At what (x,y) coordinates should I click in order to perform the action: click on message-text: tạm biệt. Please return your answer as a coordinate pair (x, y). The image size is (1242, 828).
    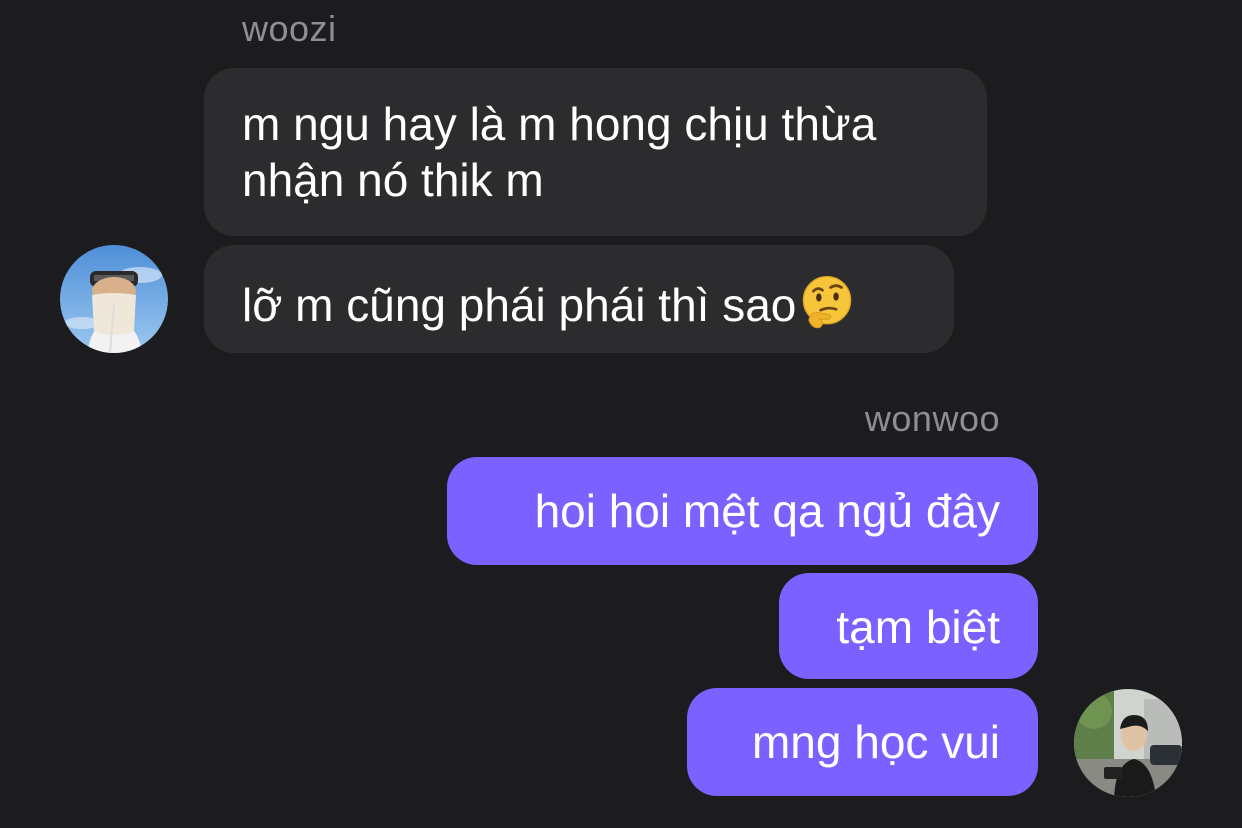
    Looking at the image, I should click on (918, 627).